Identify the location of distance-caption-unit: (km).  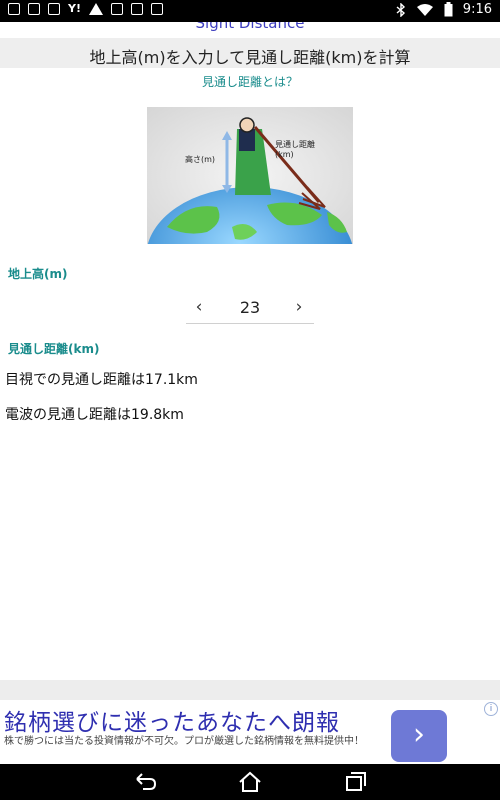
(284, 154).